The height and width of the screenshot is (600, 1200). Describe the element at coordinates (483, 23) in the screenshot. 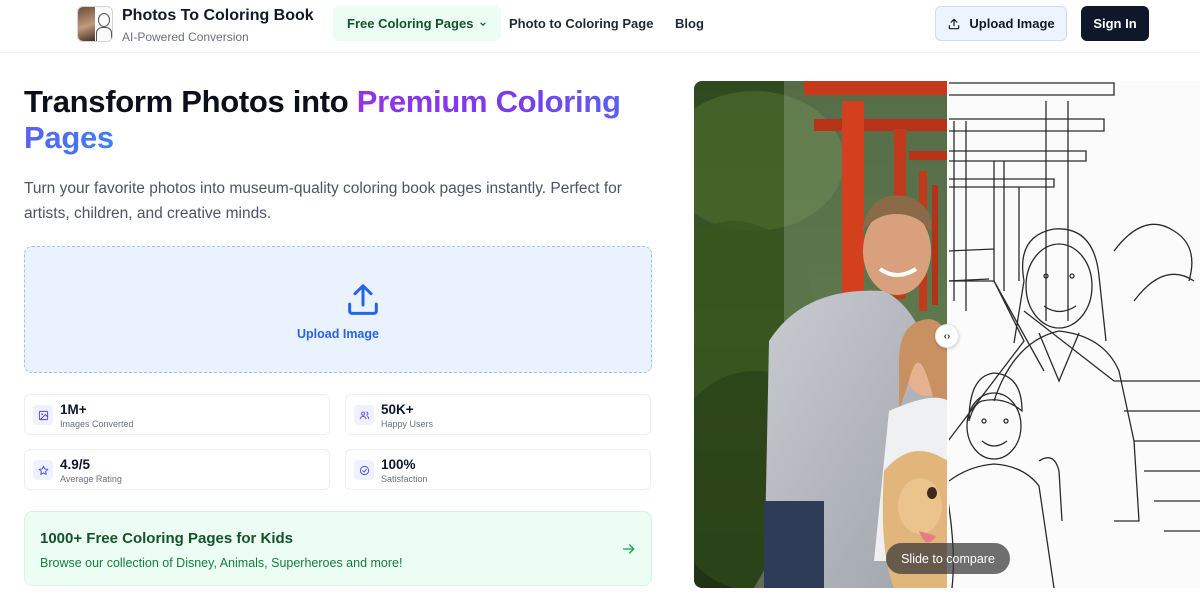

I see `chevron-down-icon` at that location.